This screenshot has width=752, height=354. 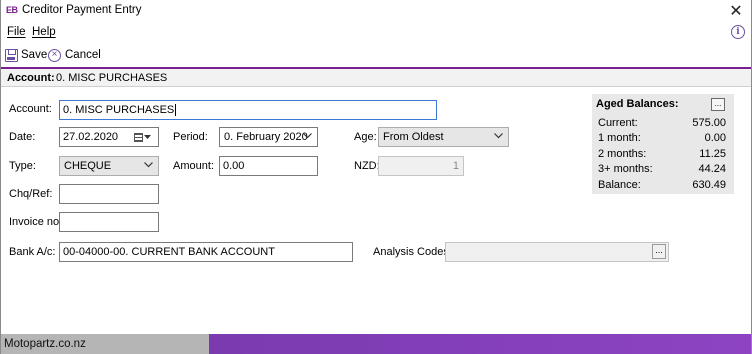 I want to click on age-select: From Oldest, so click(x=443, y=137).